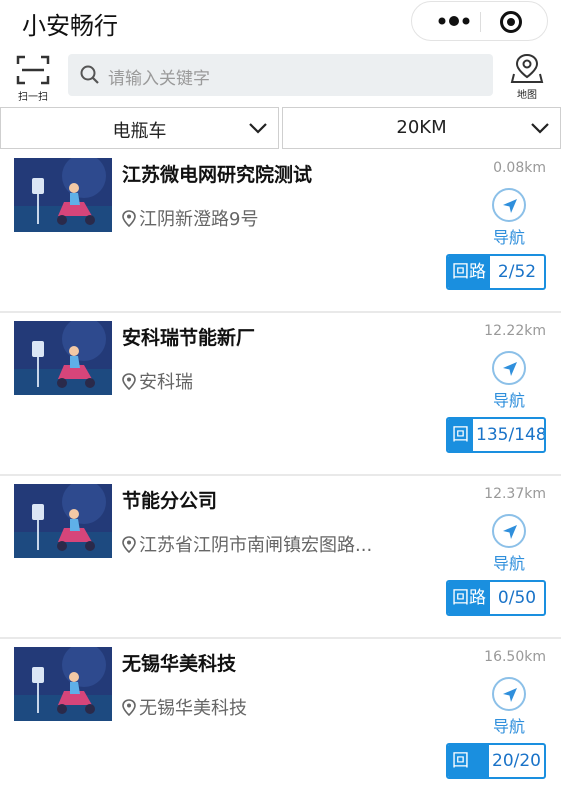 The height and width of the screenshot is (799, 561). I want to click on miniprogram-capsule, so click(479, 21).